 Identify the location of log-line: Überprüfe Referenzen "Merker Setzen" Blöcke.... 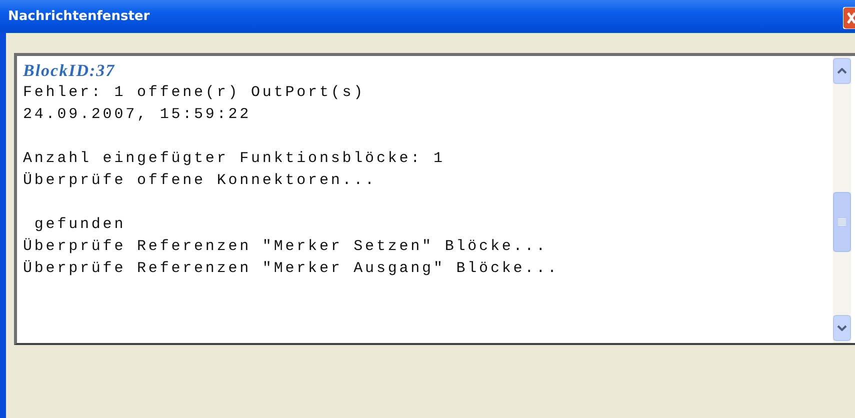
(285, 247).